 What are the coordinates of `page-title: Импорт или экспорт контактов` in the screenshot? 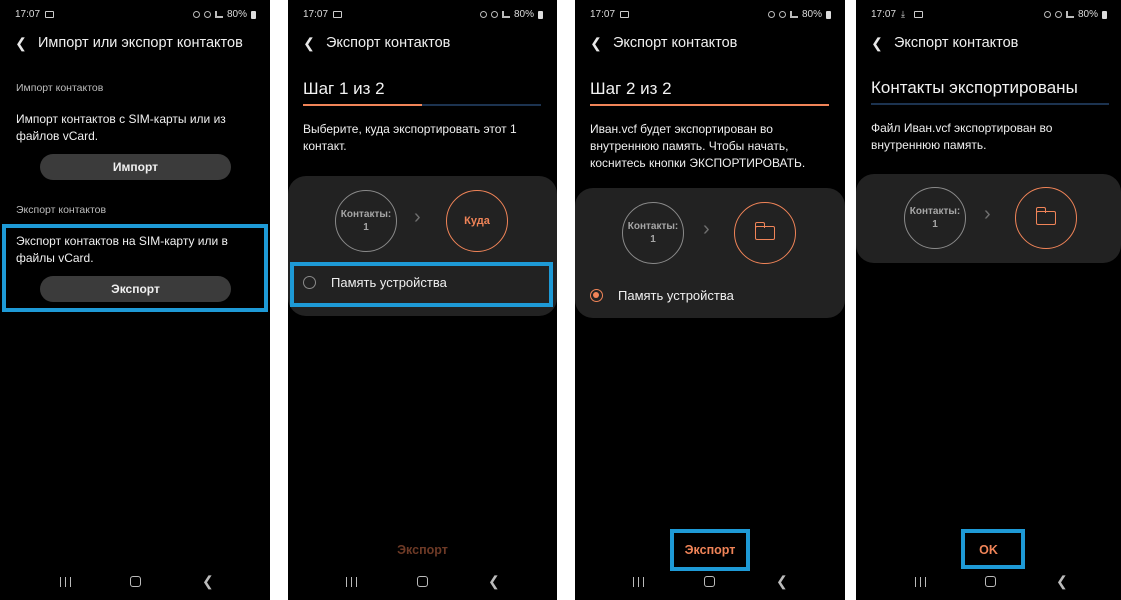 It's located at (140, 43).